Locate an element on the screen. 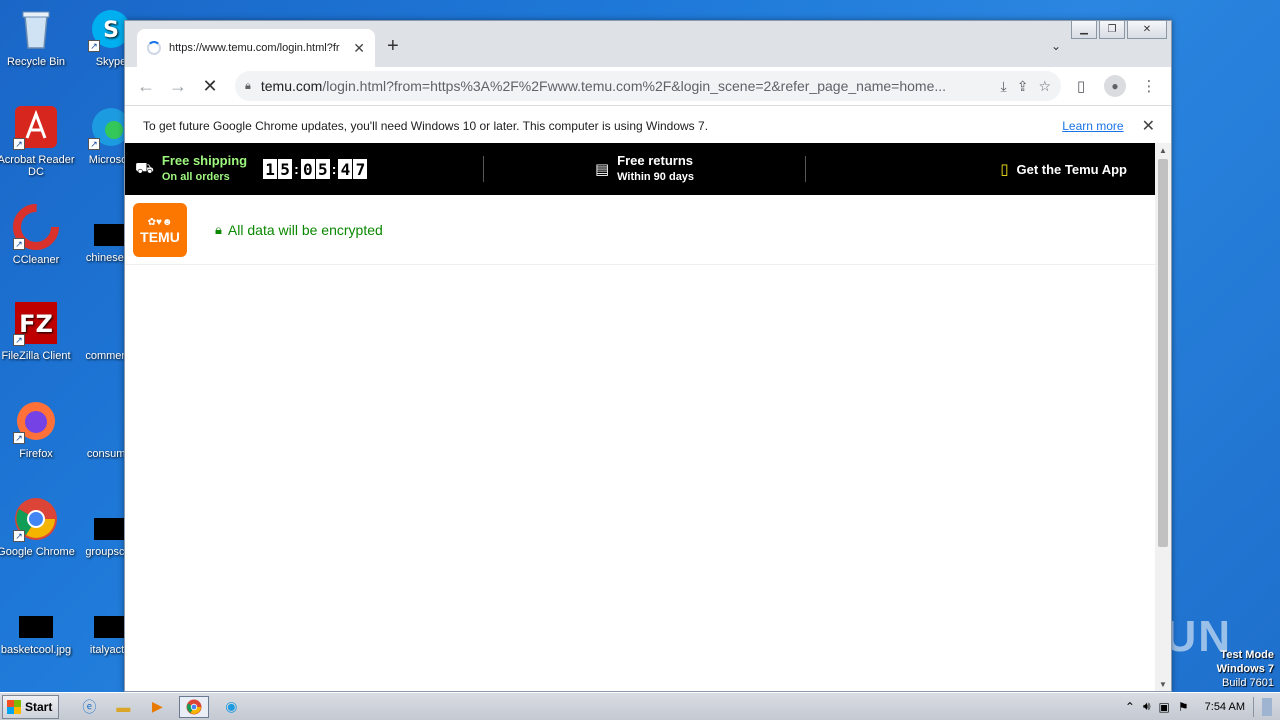  filezilla-icon: FZ ↗ is located at coordinates (36, 323).